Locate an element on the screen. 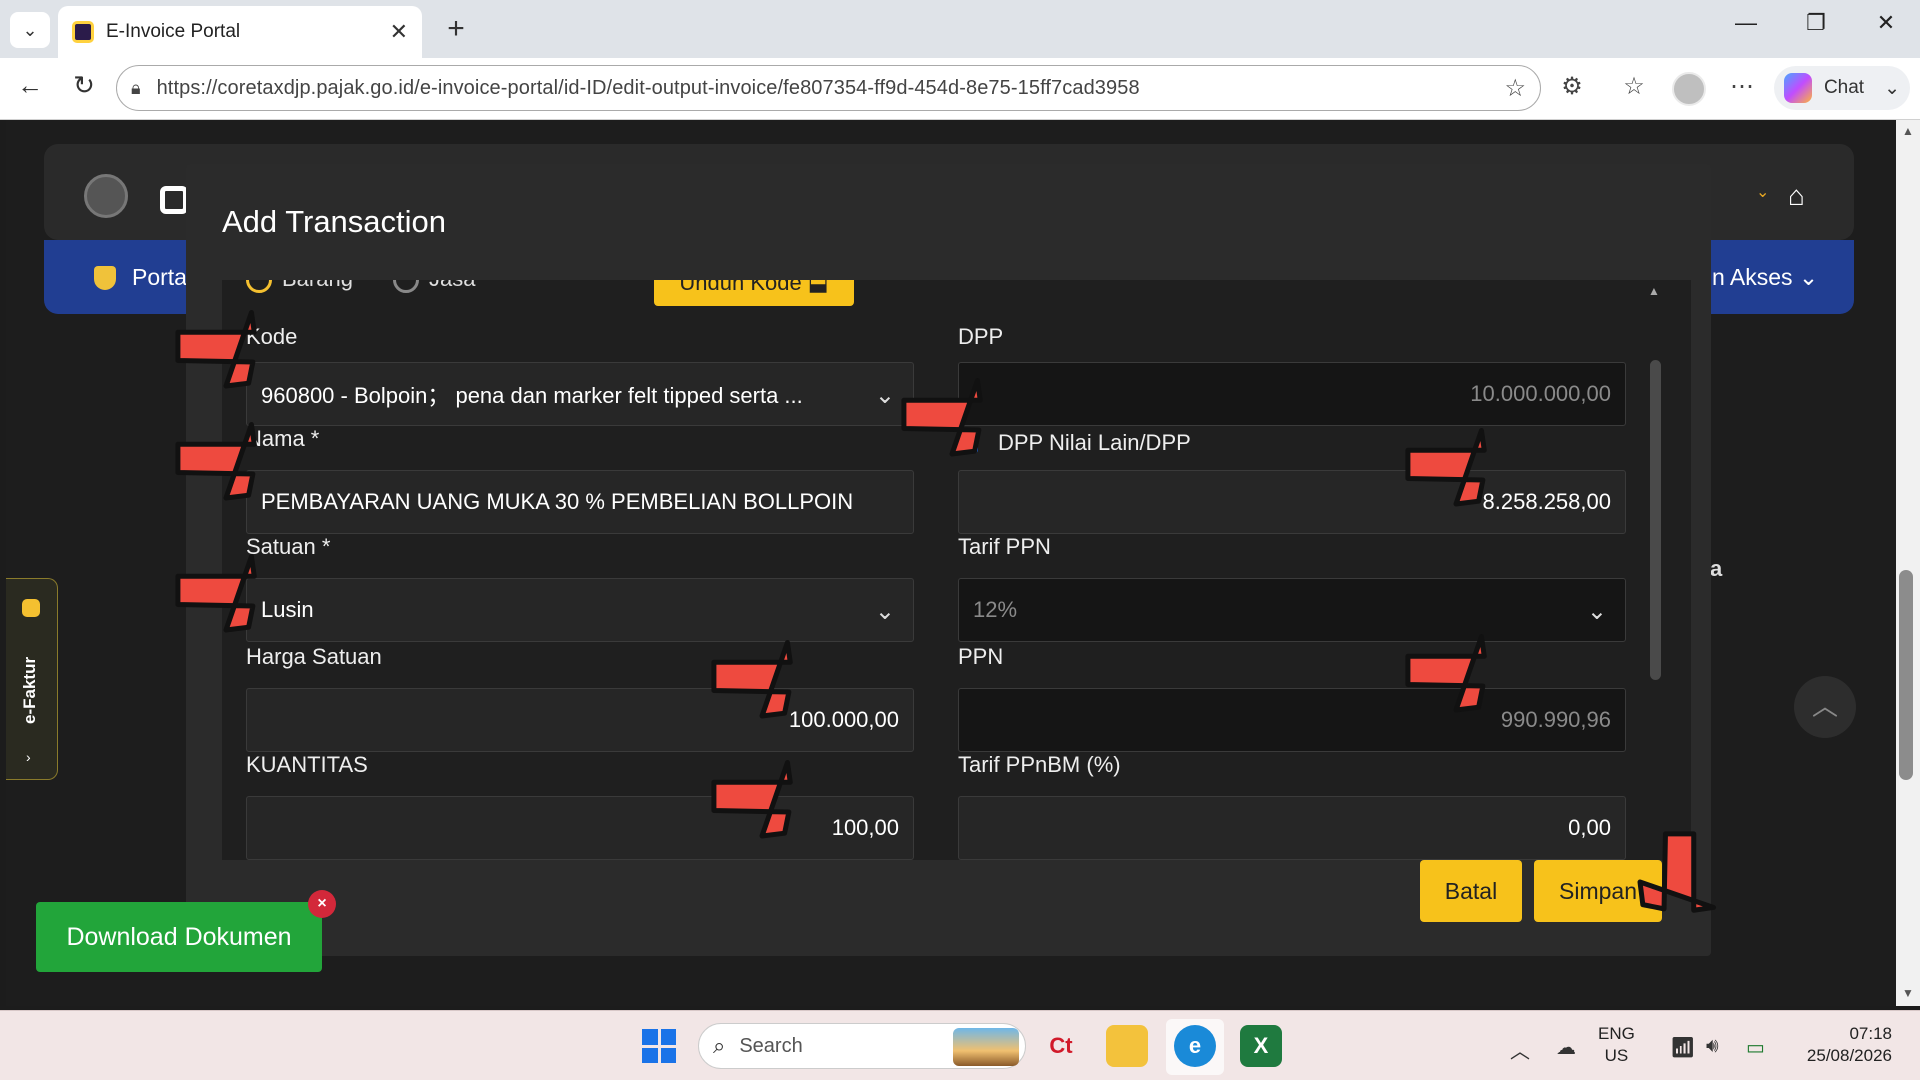 The image size is (1920, 1080). excel-icon: X is located at coordinates (1261, 1046).